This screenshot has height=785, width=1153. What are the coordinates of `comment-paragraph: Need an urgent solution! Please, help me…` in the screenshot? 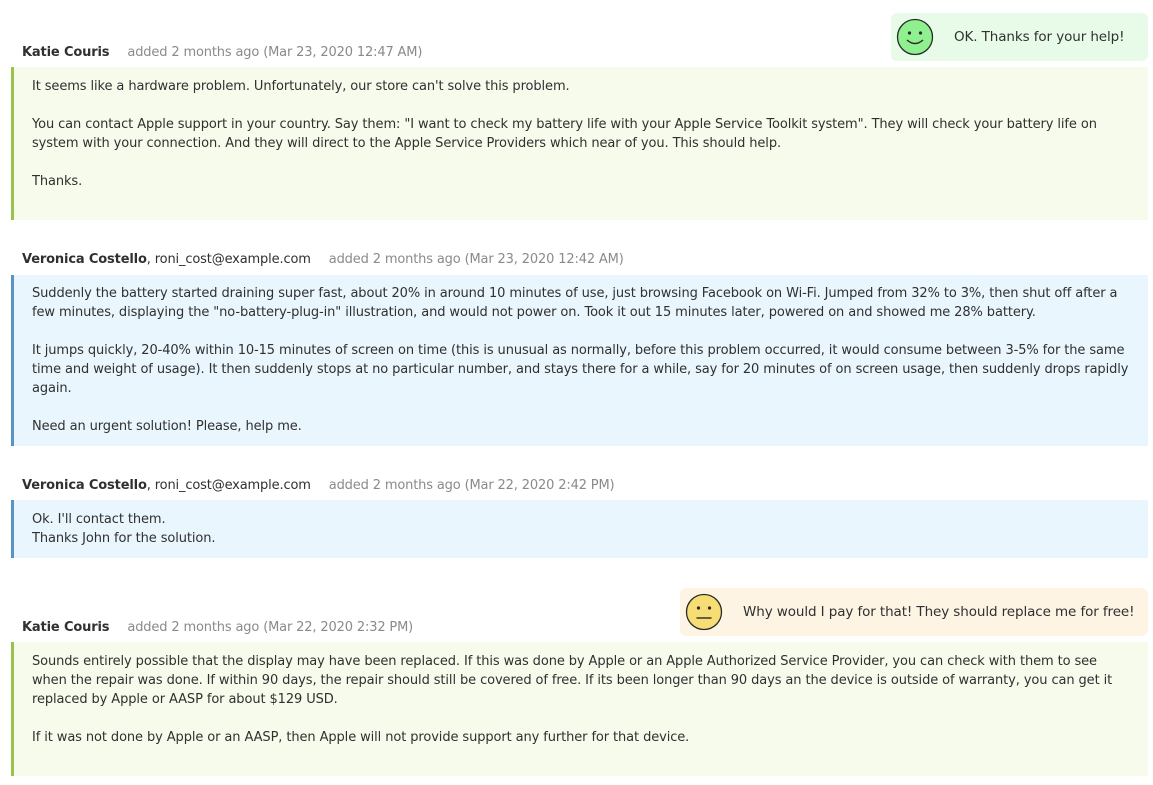 It's located at (167, 426).